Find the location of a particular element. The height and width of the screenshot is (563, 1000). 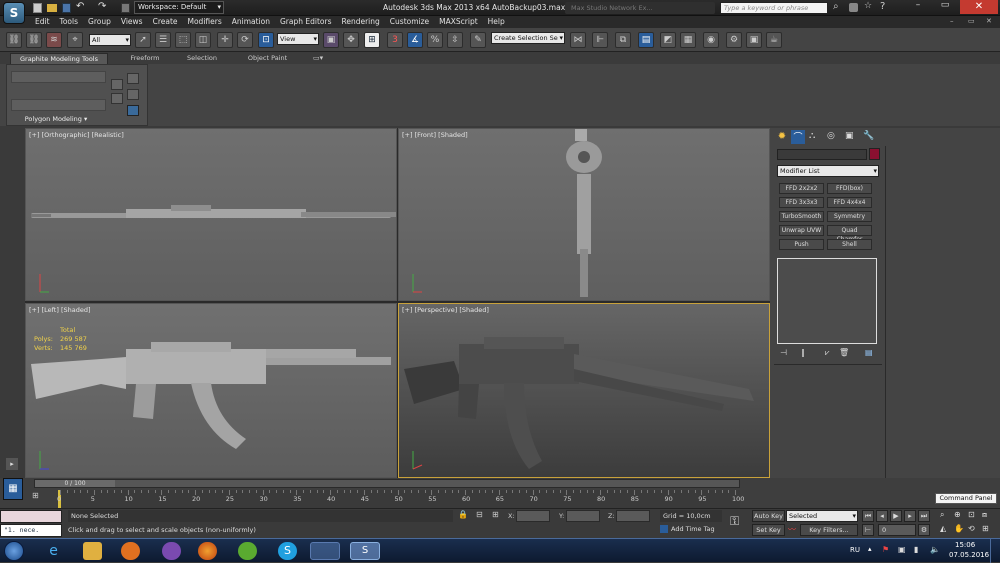

create-tab-icon: ✹ is located at coordinates (782, 137).